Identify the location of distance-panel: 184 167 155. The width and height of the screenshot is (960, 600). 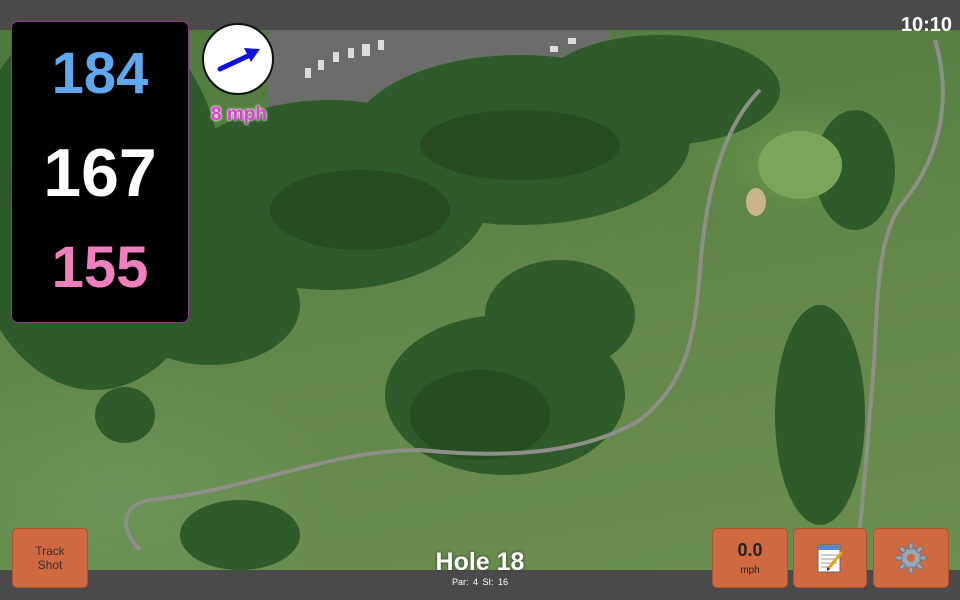
(100, 172).